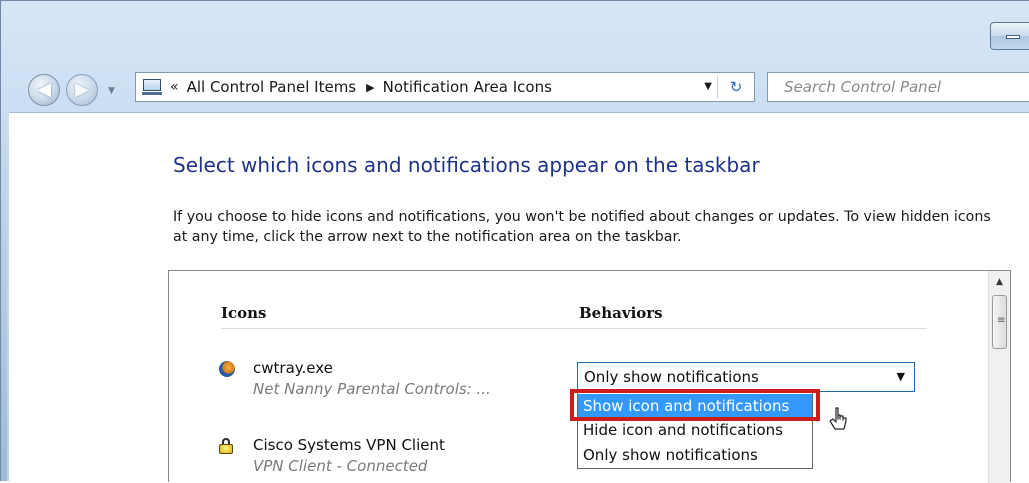 This screenshot has width=1029, height=483. I want to click on annotation-highlight-box, so click(695, 405).